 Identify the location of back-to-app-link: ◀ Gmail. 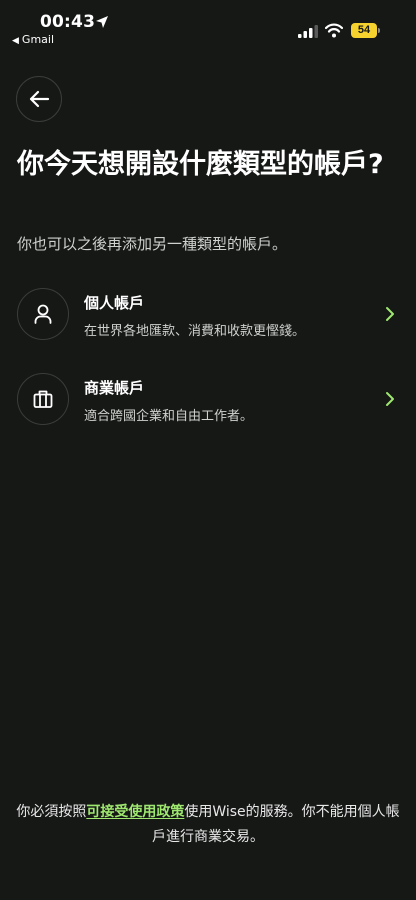
(33, 39).